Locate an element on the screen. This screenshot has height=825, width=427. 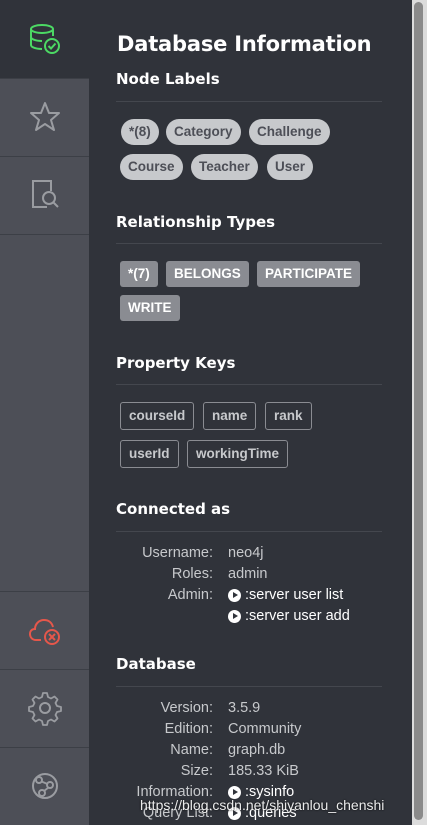
roles-value: admin is located at coordinates (248, 574).